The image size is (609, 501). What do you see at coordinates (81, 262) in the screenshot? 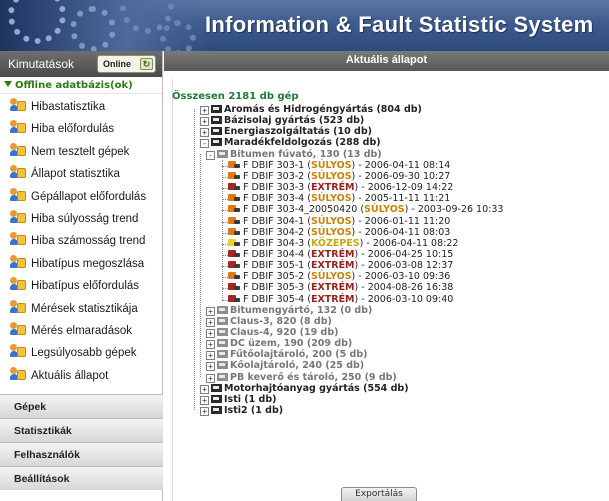
I see `sidebar-item-7: Hibatípus megoszlása` at bounding box center [81, 262].